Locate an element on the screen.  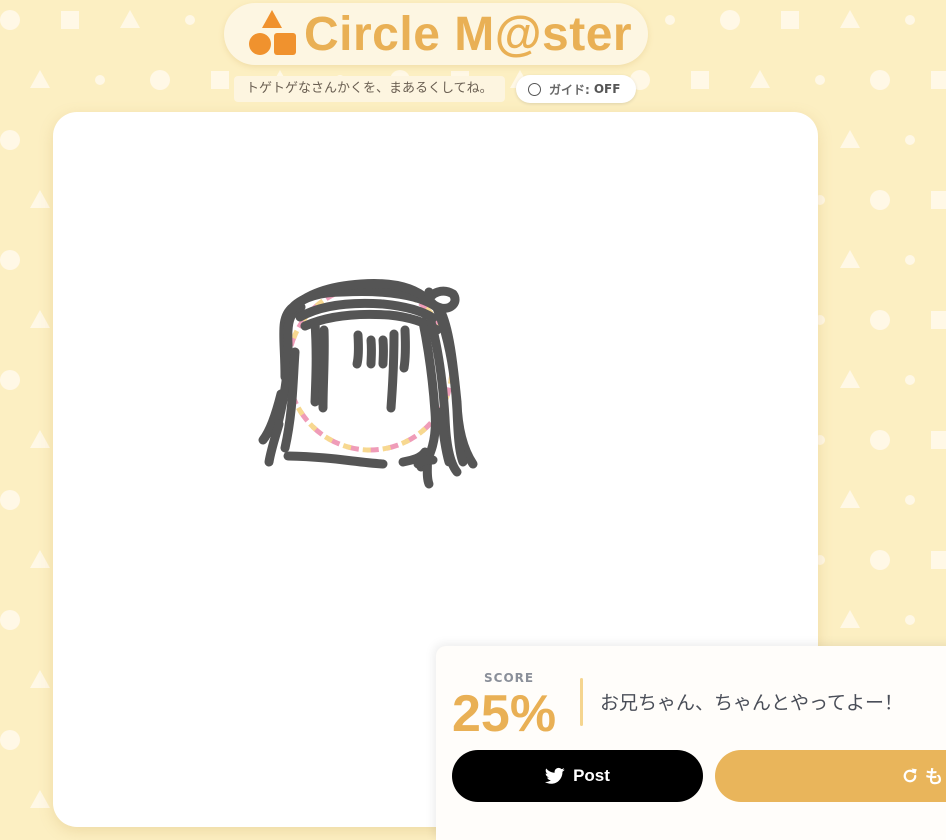
refresh-icon is located at coordinates (910, 775).